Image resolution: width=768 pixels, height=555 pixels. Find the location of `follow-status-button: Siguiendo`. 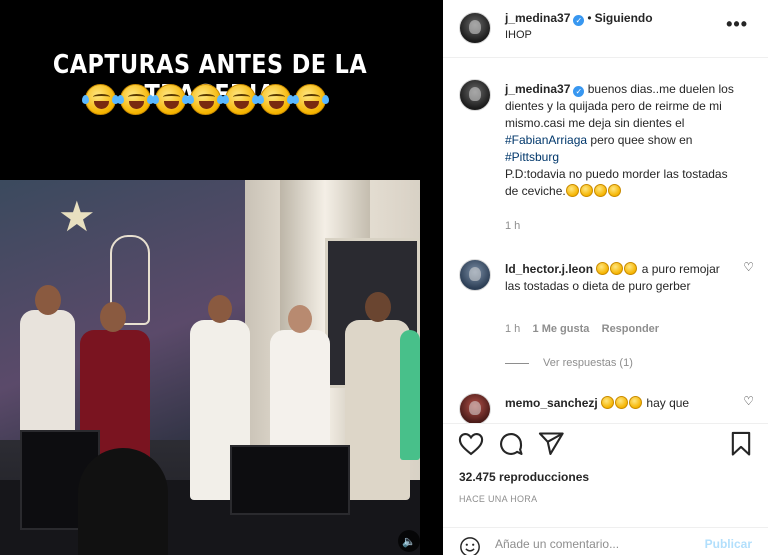

follow-status-button: Siguiendo is located at coordinates (624, 18).